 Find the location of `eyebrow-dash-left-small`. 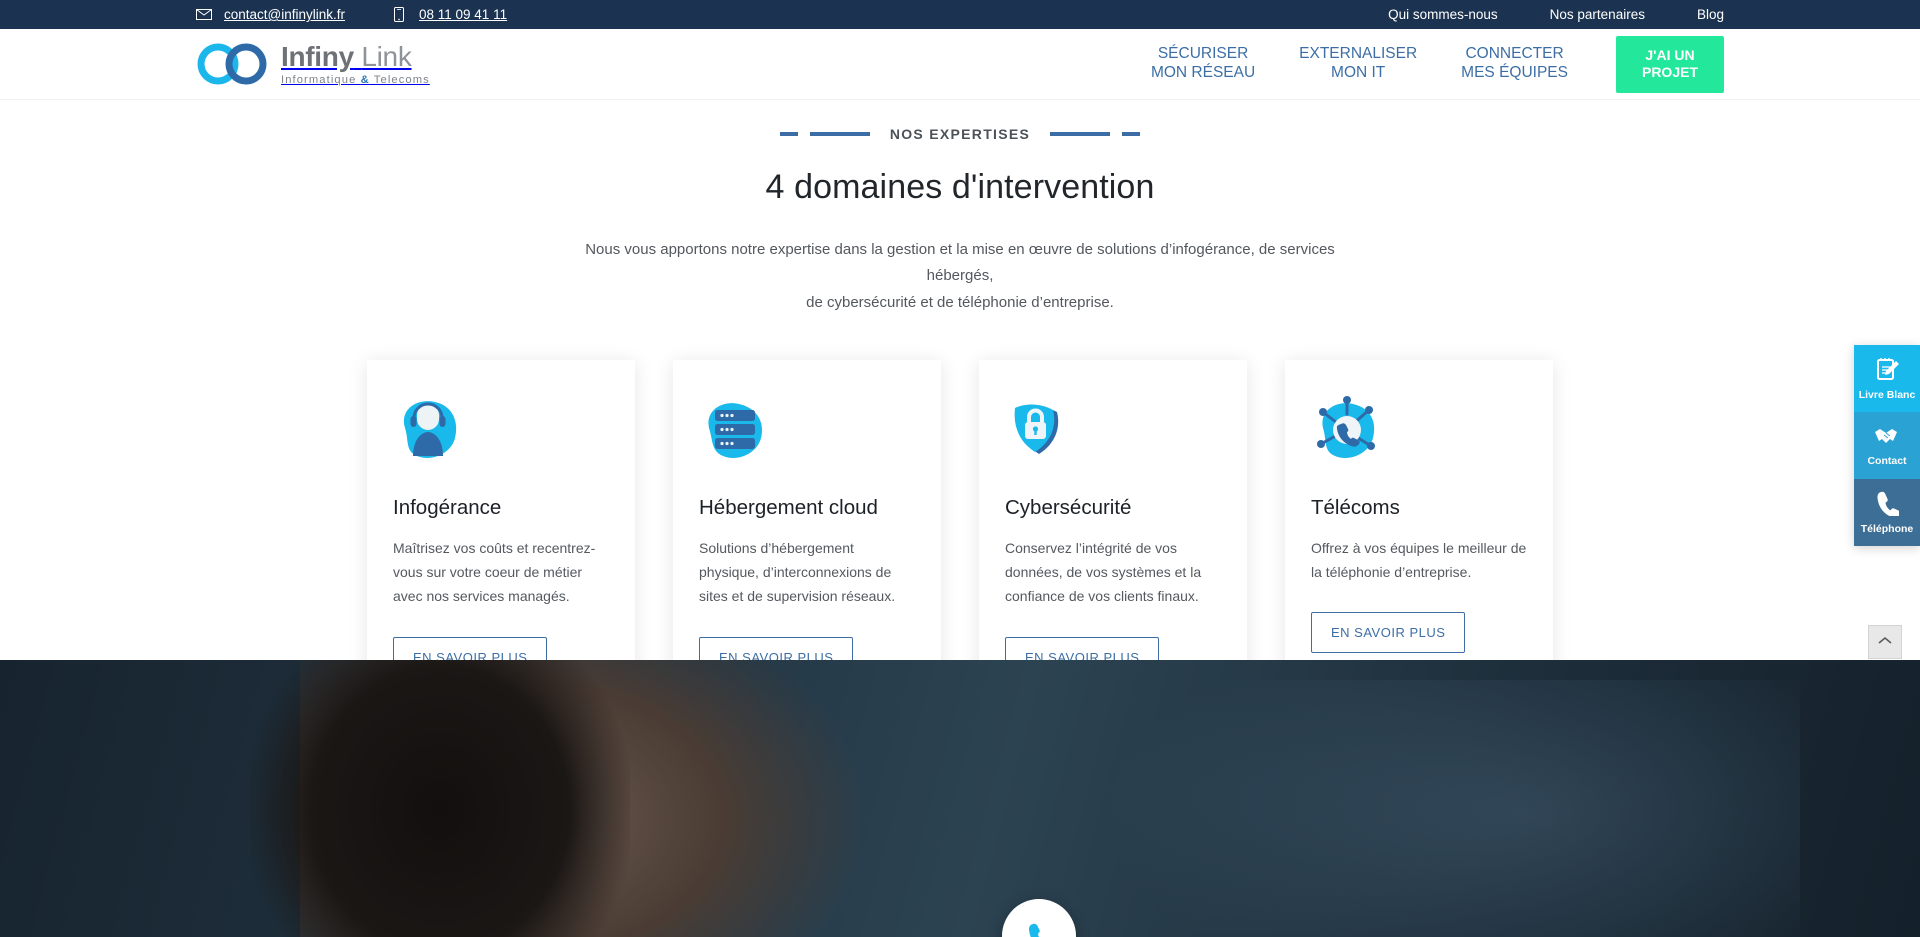

eyebrow-dash-left-small is located at coordinates (788, 134).